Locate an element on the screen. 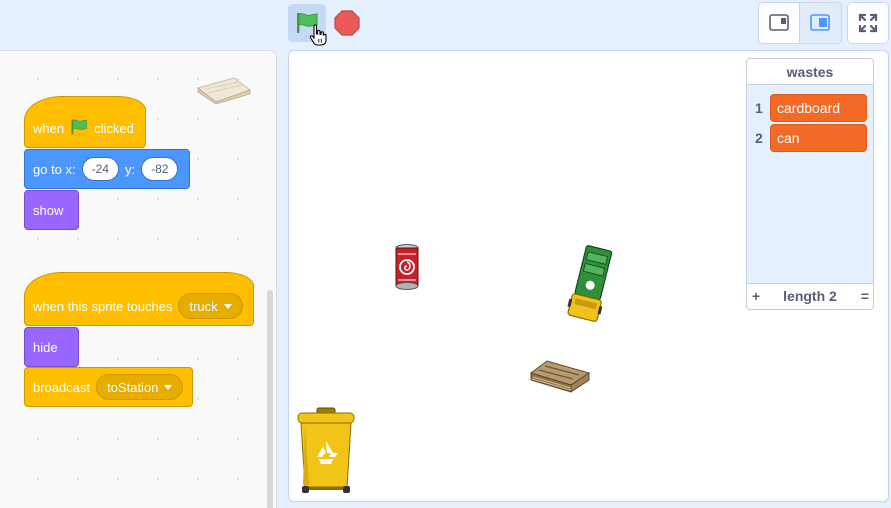 The width and height of the screenshot is (891, 508). small-stage-icon is located at coordinates (779, 22).